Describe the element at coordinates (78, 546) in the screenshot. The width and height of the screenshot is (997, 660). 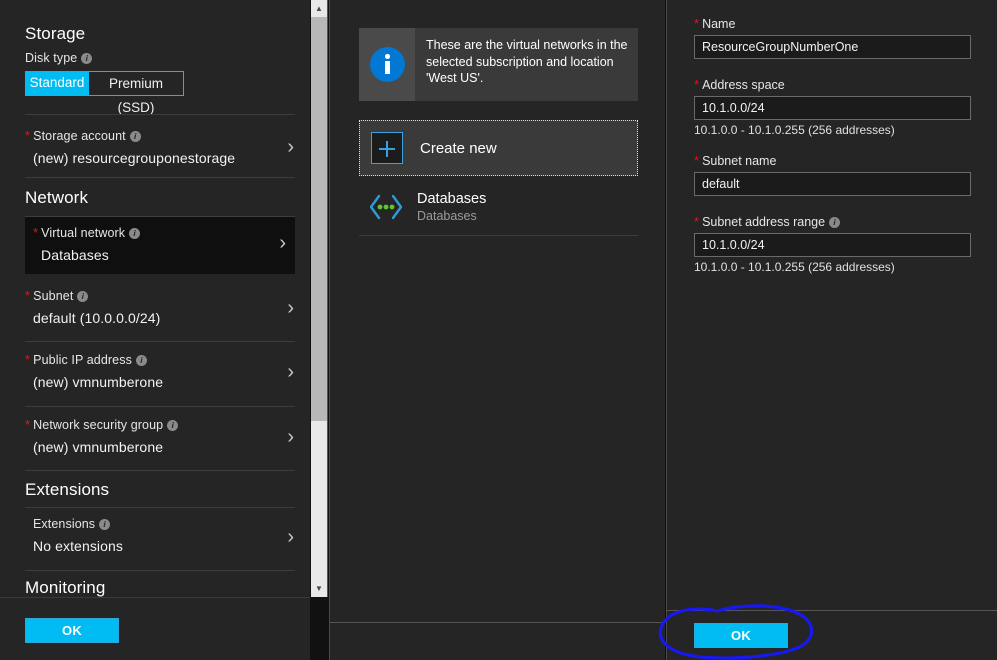
I see `extensions-value: No extensions` at that location.